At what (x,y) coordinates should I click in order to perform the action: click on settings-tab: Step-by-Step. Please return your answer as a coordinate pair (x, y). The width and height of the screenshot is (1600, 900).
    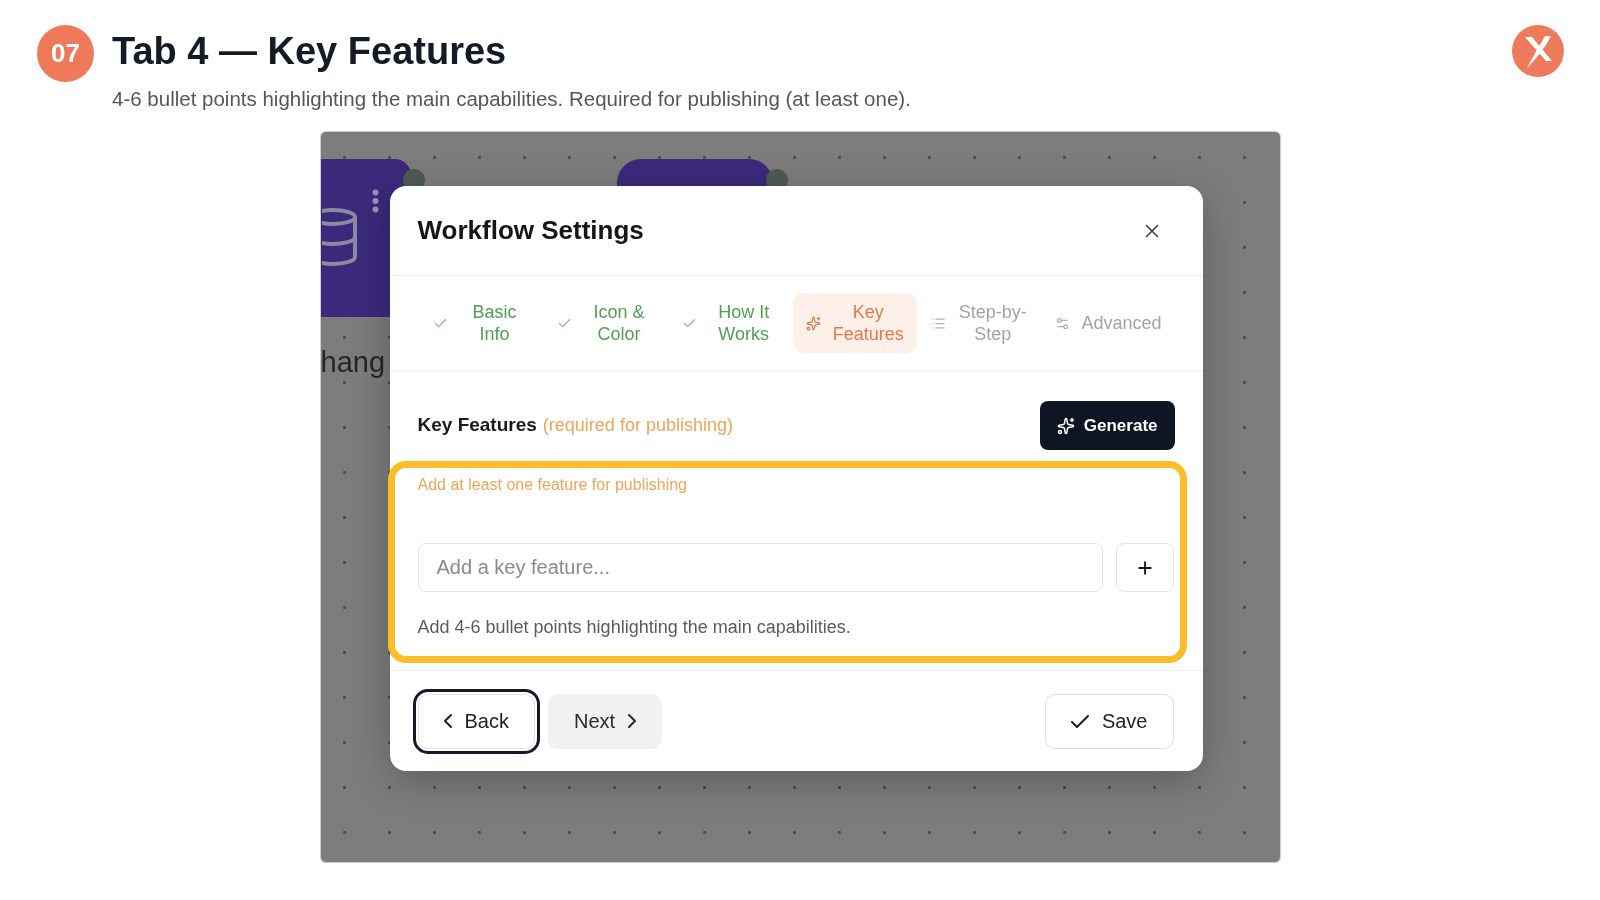
    Looking at the image, I should click on (979, 323).